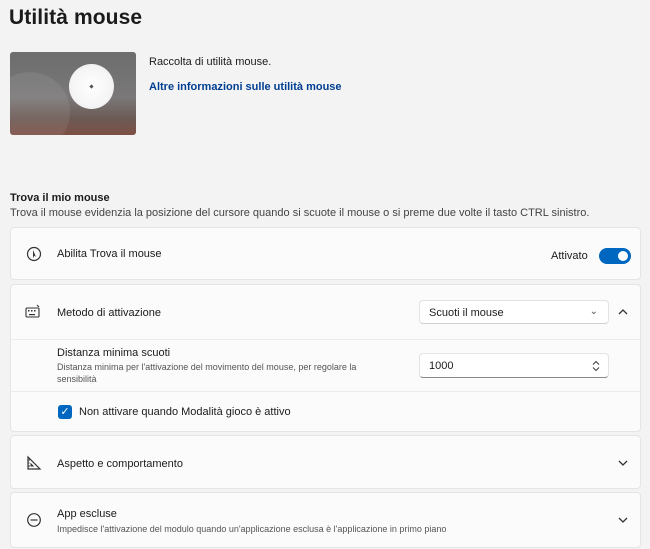 This screenshot has height=549, width=650. Describe the element at coordinates (109, 254) in the screenshot. I see `enable-label: Abilita Trova il mouse` at that location.